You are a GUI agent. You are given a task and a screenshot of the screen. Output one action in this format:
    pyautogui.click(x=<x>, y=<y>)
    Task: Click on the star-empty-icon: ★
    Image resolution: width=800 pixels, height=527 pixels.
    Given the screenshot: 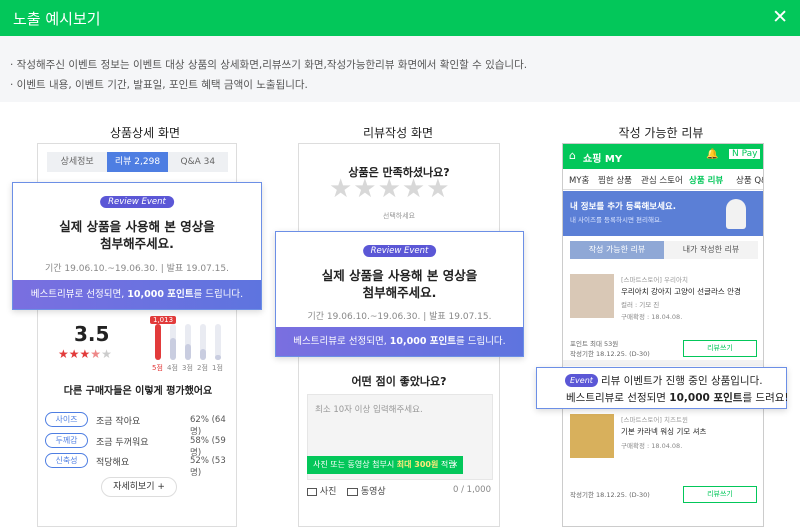 What is the action you would take?
    pyautogui.click(x=106, y=354)
    